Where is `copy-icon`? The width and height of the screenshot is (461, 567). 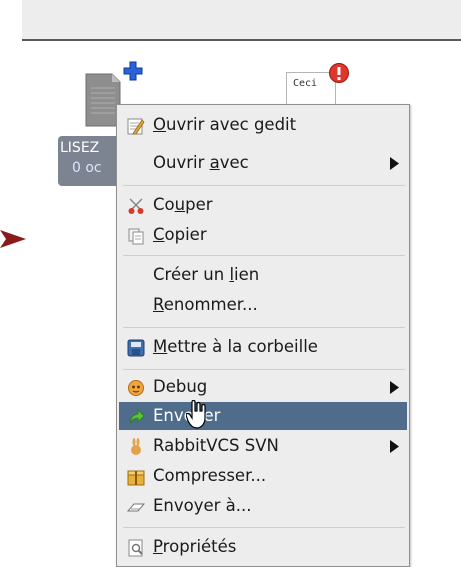 copy-icon is located at coordinates (136, 236).